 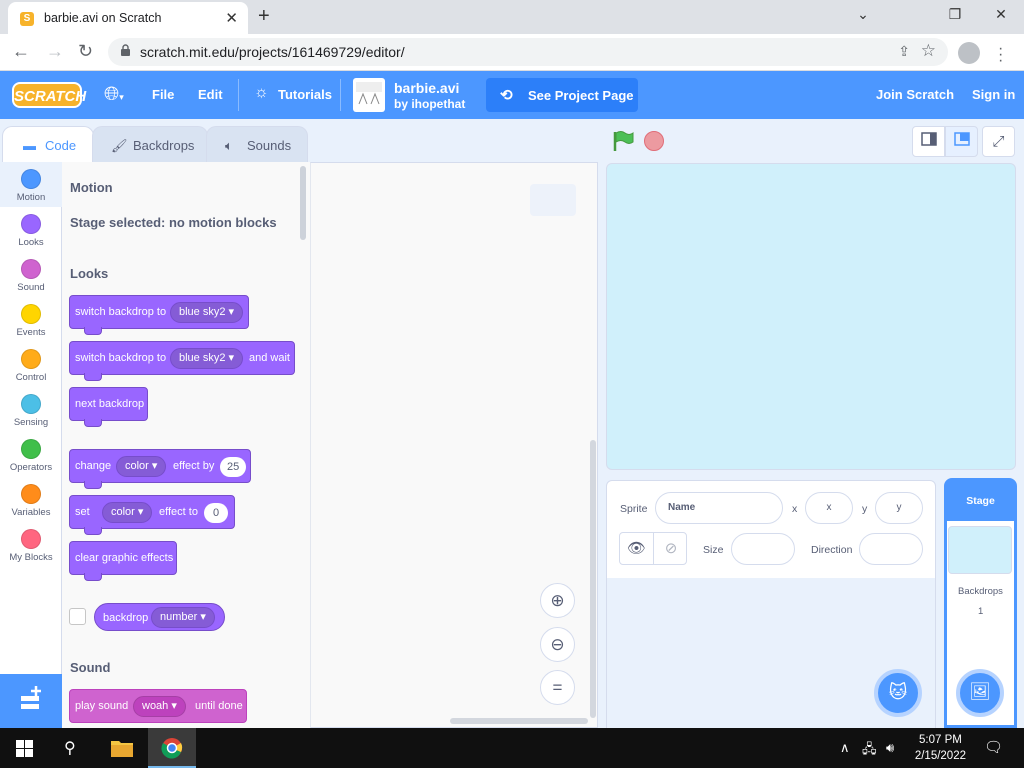 I want to click on join-scratch-link: Join Scratch, so click(x=915, y=94).